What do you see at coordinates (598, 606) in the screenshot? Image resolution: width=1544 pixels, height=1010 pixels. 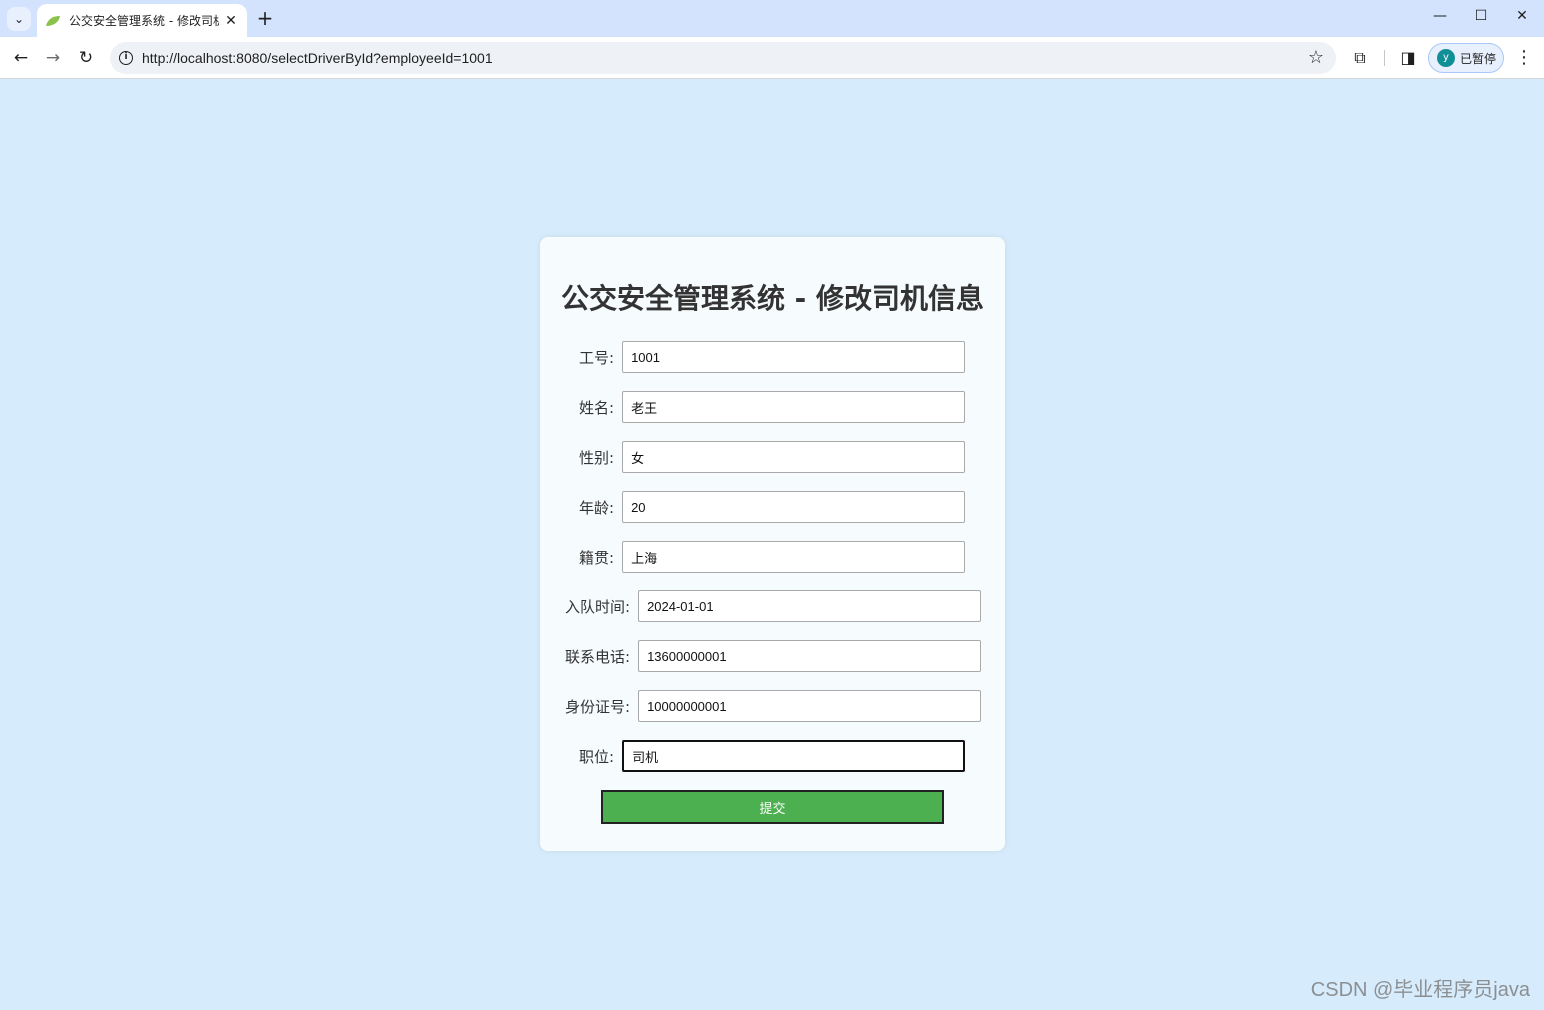 I see `field-label: 入队时间:` at bounding box center [598, 606].